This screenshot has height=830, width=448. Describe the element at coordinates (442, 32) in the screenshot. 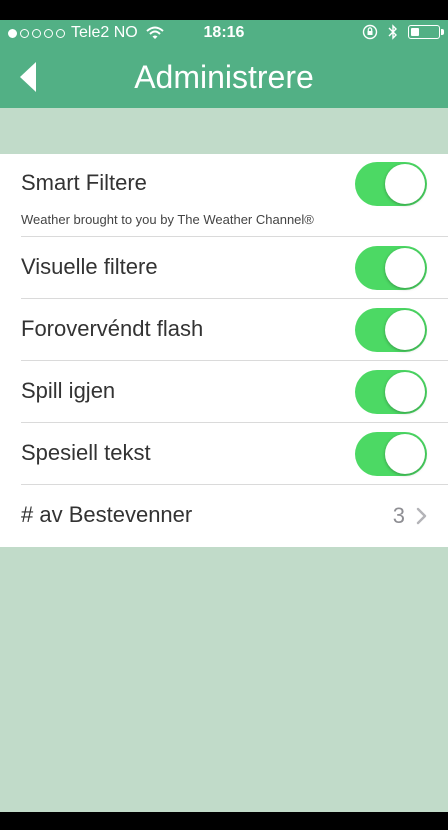

I see `battery-nub` at that location.